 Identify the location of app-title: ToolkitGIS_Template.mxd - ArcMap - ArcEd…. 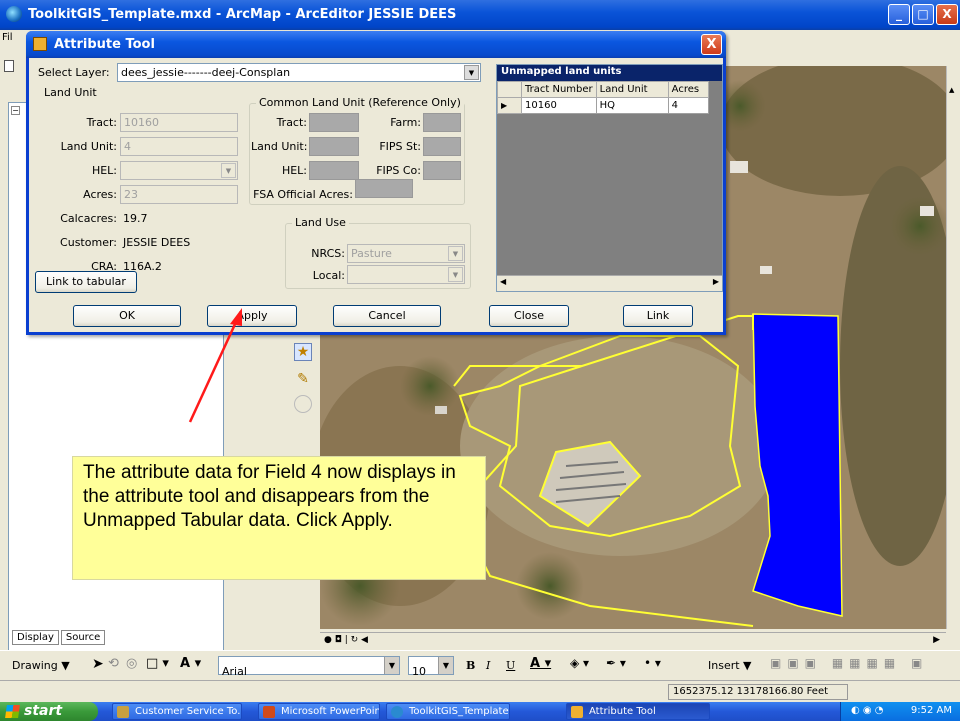
(242, 14).